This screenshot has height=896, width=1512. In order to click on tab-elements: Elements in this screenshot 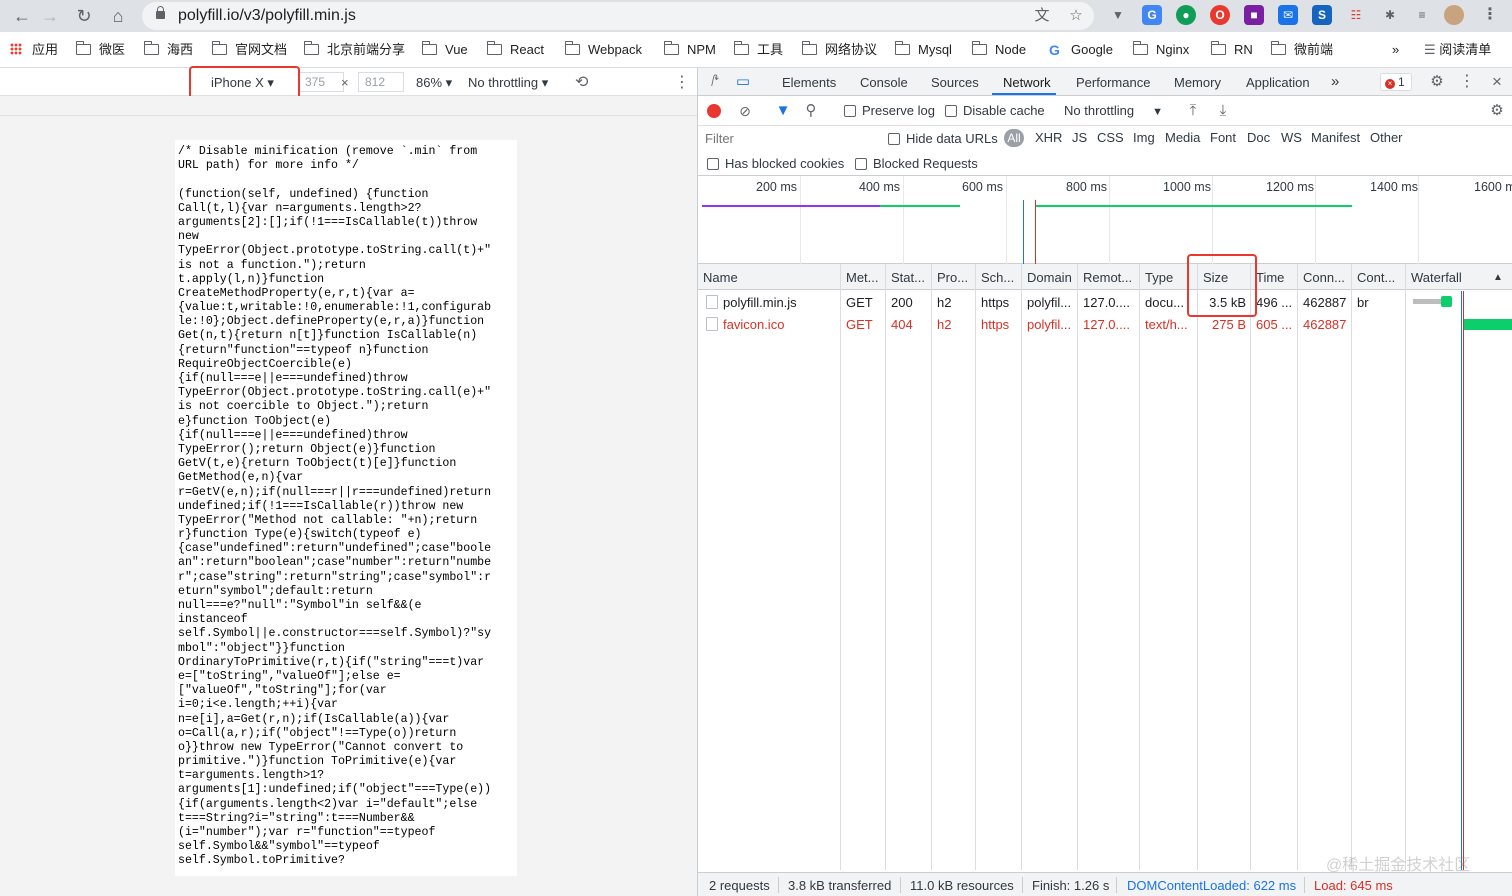, I will do `click(809, 82)`.